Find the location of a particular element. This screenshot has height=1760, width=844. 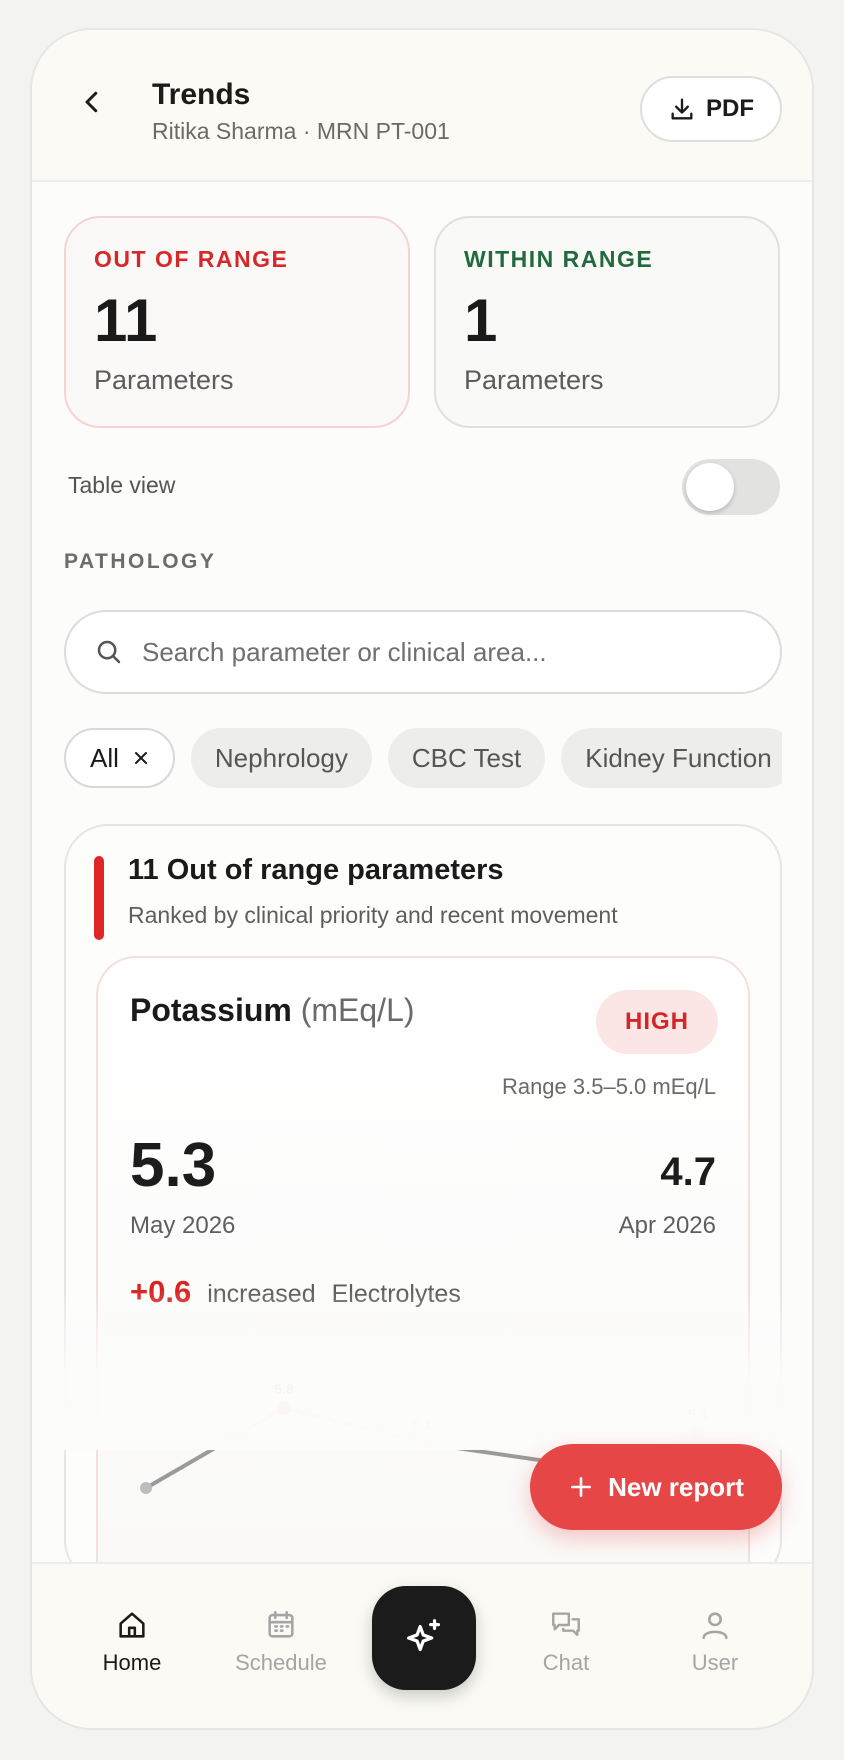

chat-icon is located at coordinates (566, 1624).